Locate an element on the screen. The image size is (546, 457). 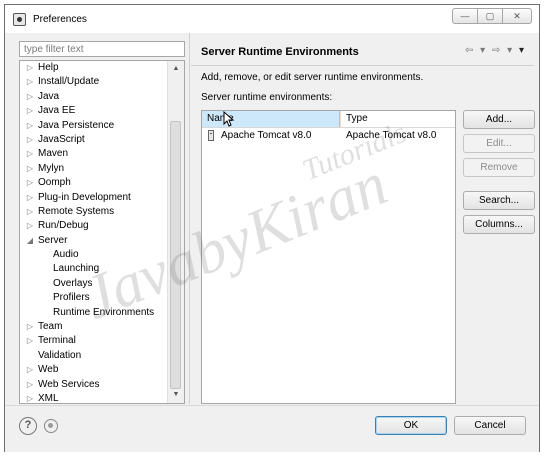
server-runtime-icon is located at coordinates (211, 135).